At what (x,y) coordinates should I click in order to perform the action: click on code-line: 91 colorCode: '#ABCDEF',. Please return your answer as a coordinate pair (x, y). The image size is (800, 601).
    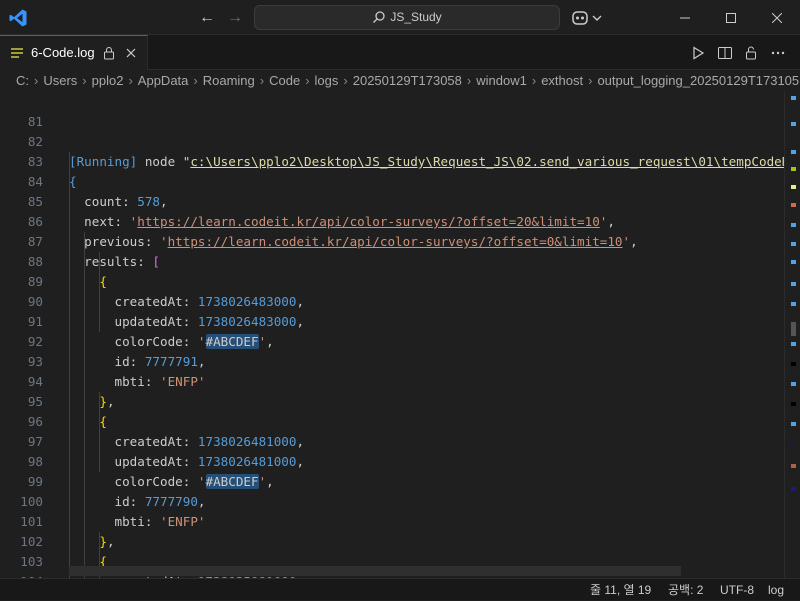
    Looking at the image, I should click on (400, 320).